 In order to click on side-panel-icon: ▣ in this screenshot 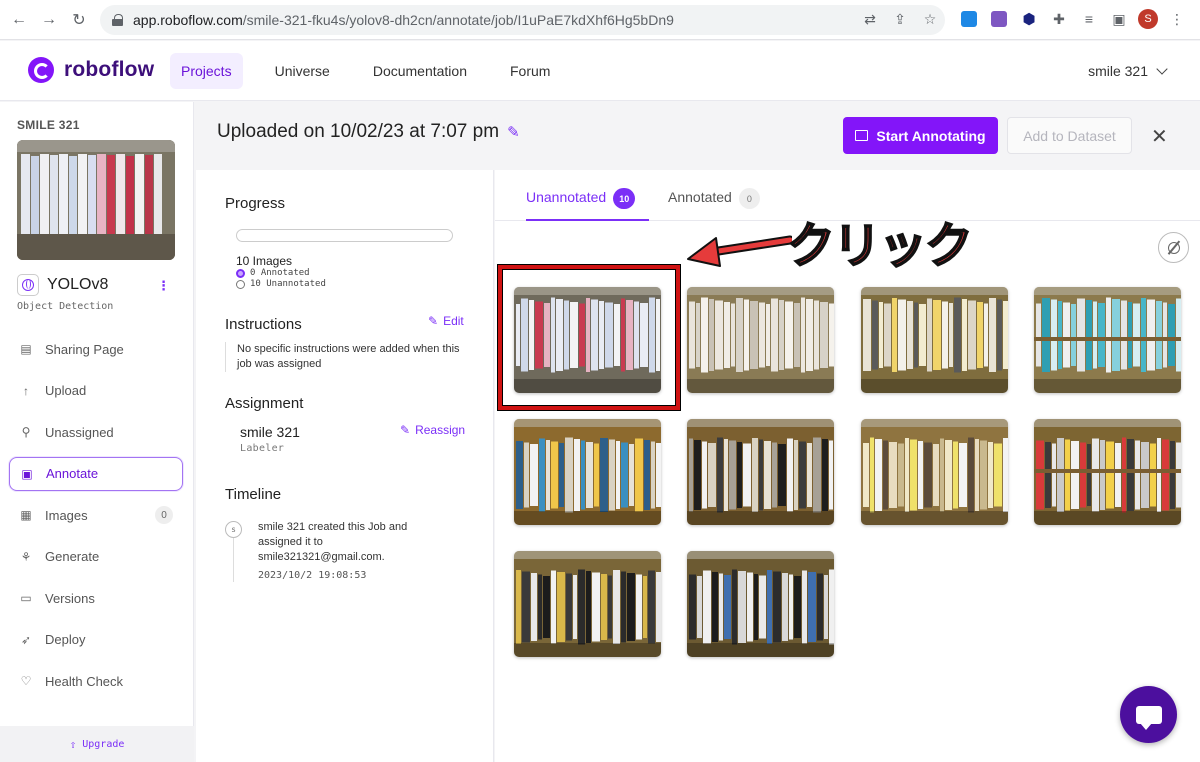, I will do `click(1119, 19)`.